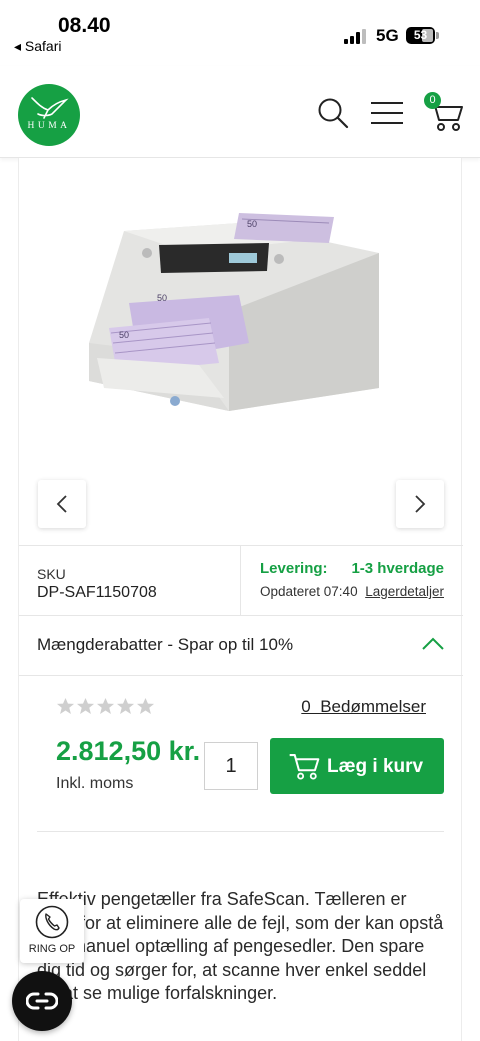 This screenshot has width=480, height=1041. Describe the element at coordinates (38, 46) in the screenshot. I see `back-to-safari-link: ◂ Safari` at that location.